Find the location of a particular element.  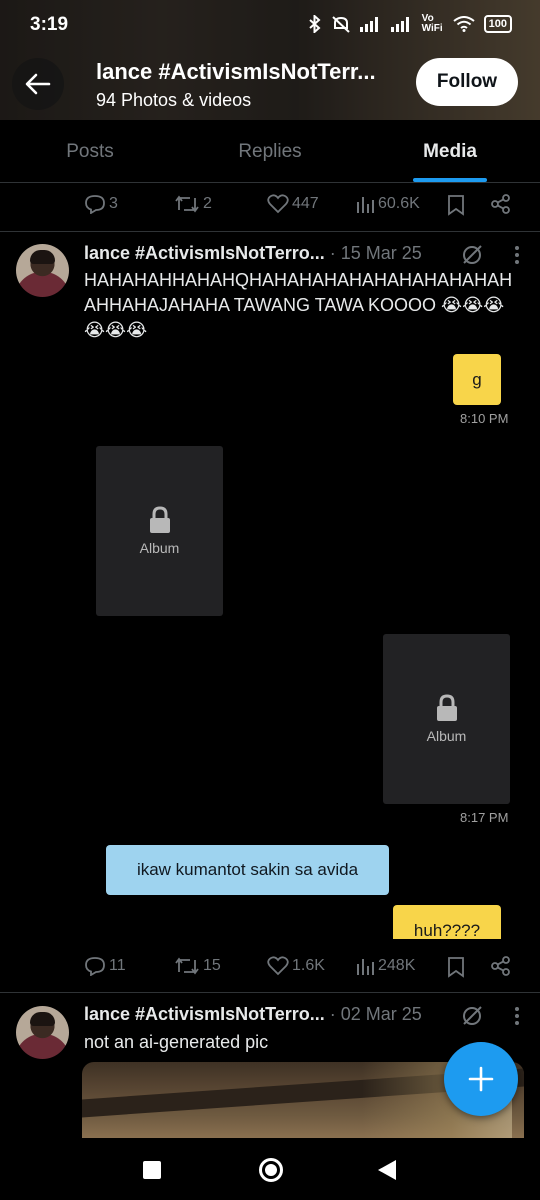

battery-indicator: 100 is located at coordinates (497, 24).